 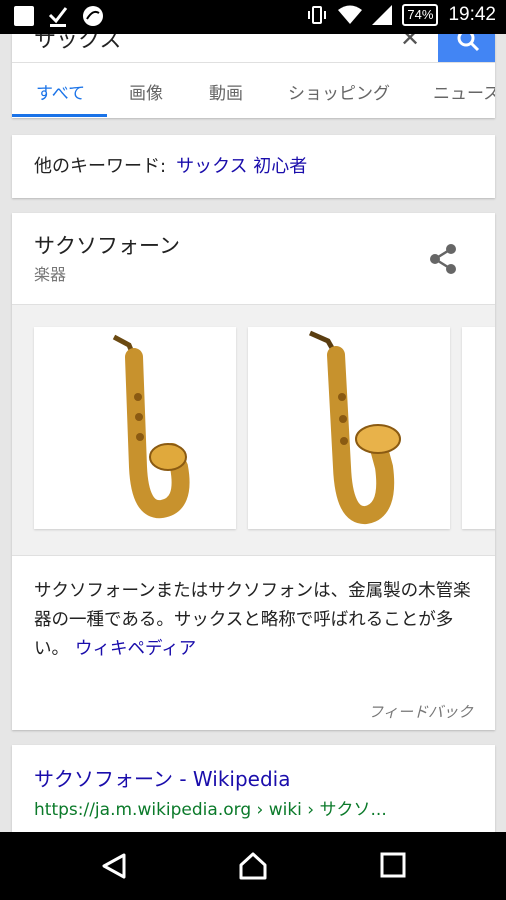 What do you see at coordinates (339, 91) in the screenshot?
I see `tab-shopping: ショッピング` at bounding box center [339, 91].